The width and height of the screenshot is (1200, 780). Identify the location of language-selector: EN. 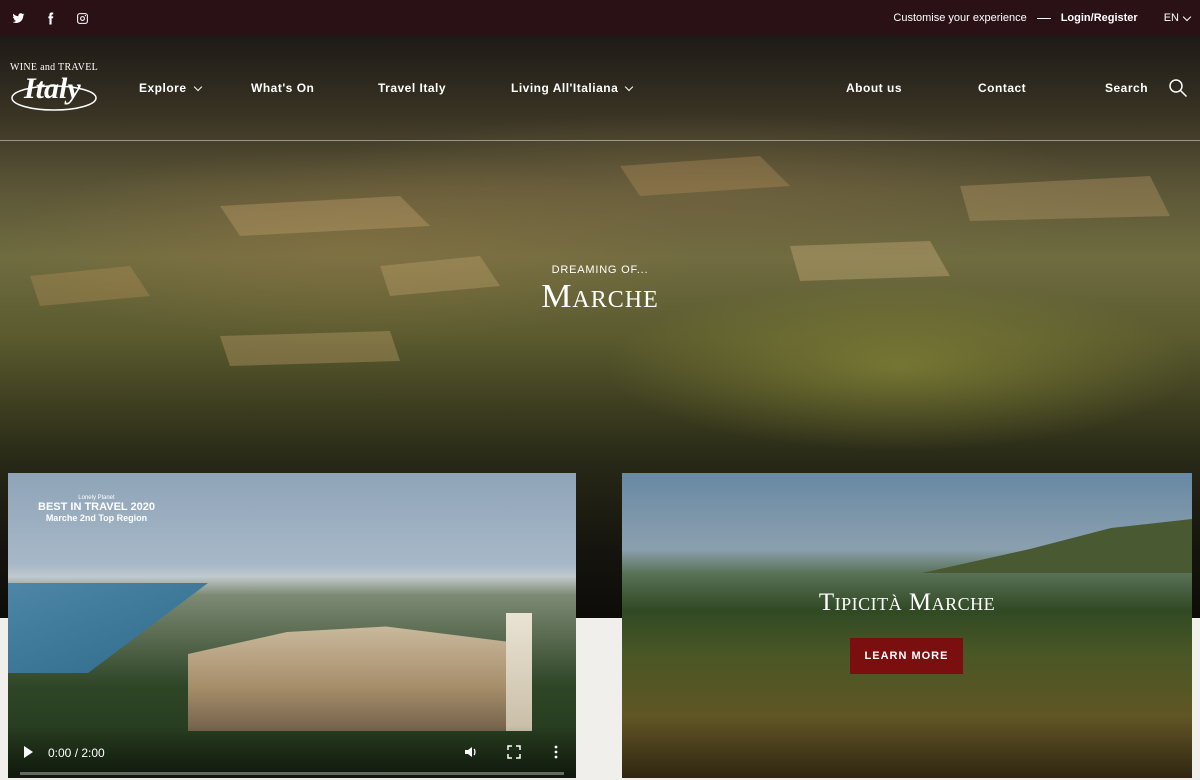
(1177, 18).